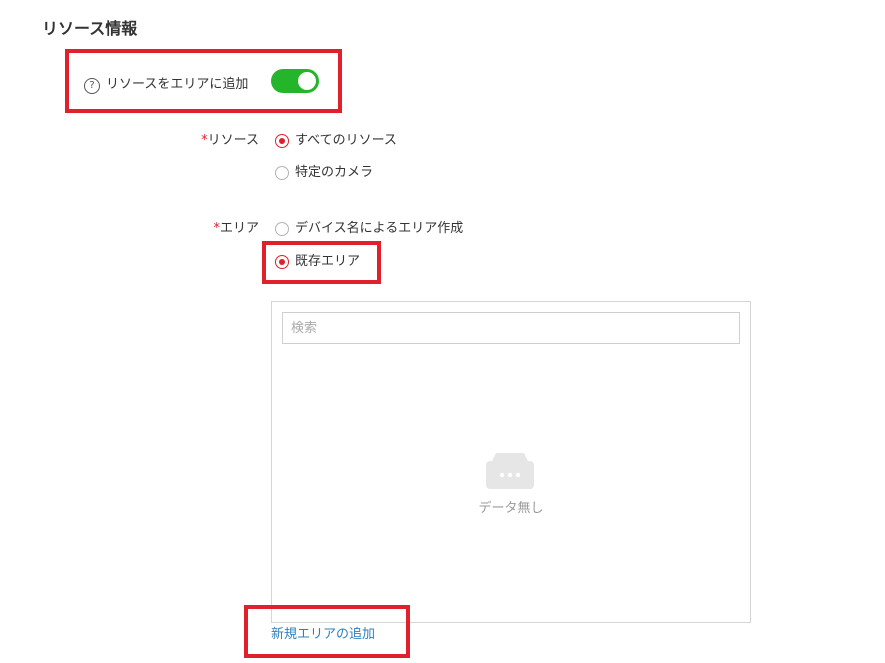  I want to click on radio-existing-area: 既存エリア, so click(325, 263).